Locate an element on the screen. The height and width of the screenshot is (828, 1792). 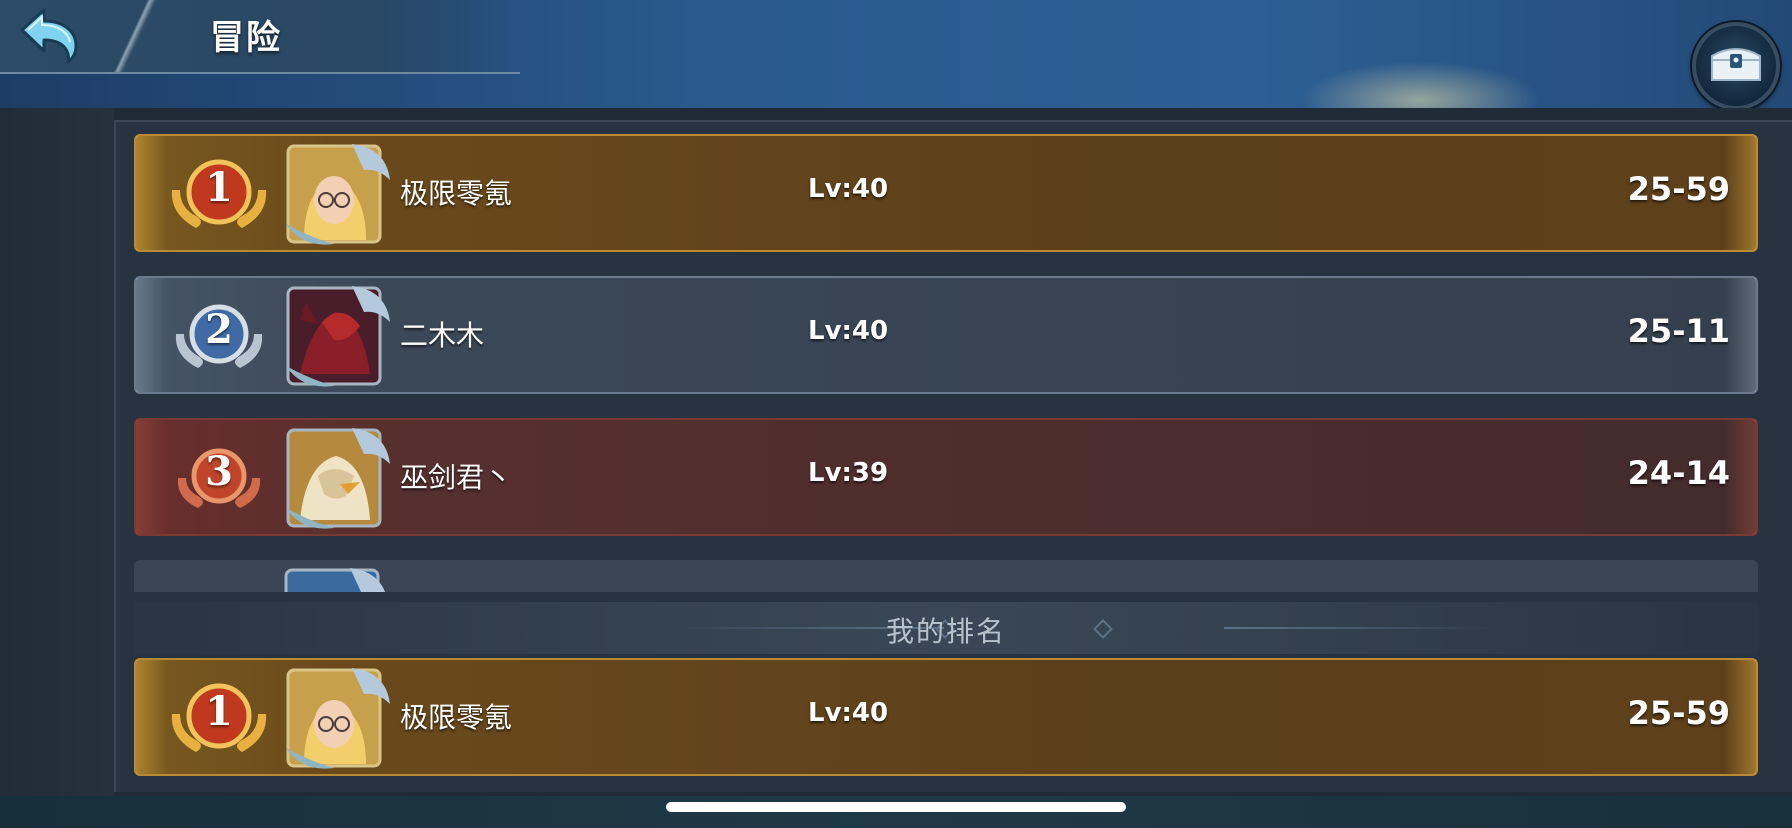
ranking-row-4-partial is located at coordinates (946, 576).